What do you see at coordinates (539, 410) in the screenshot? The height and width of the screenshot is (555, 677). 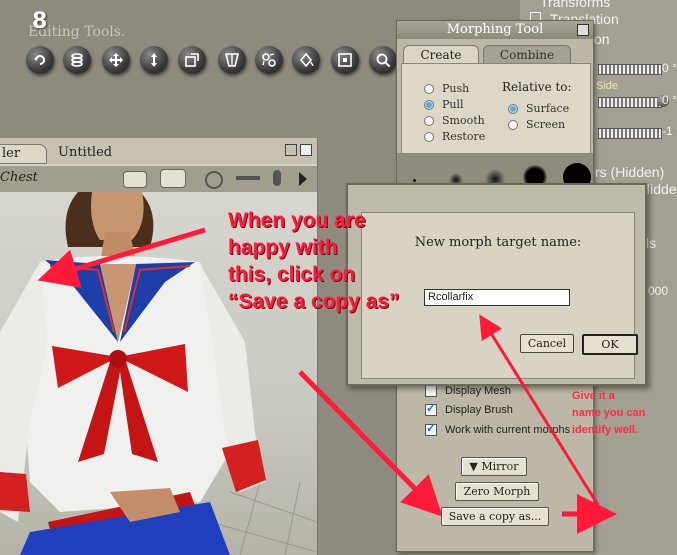 I see `arrow-to-name-input` at bounding box center [539, 410].